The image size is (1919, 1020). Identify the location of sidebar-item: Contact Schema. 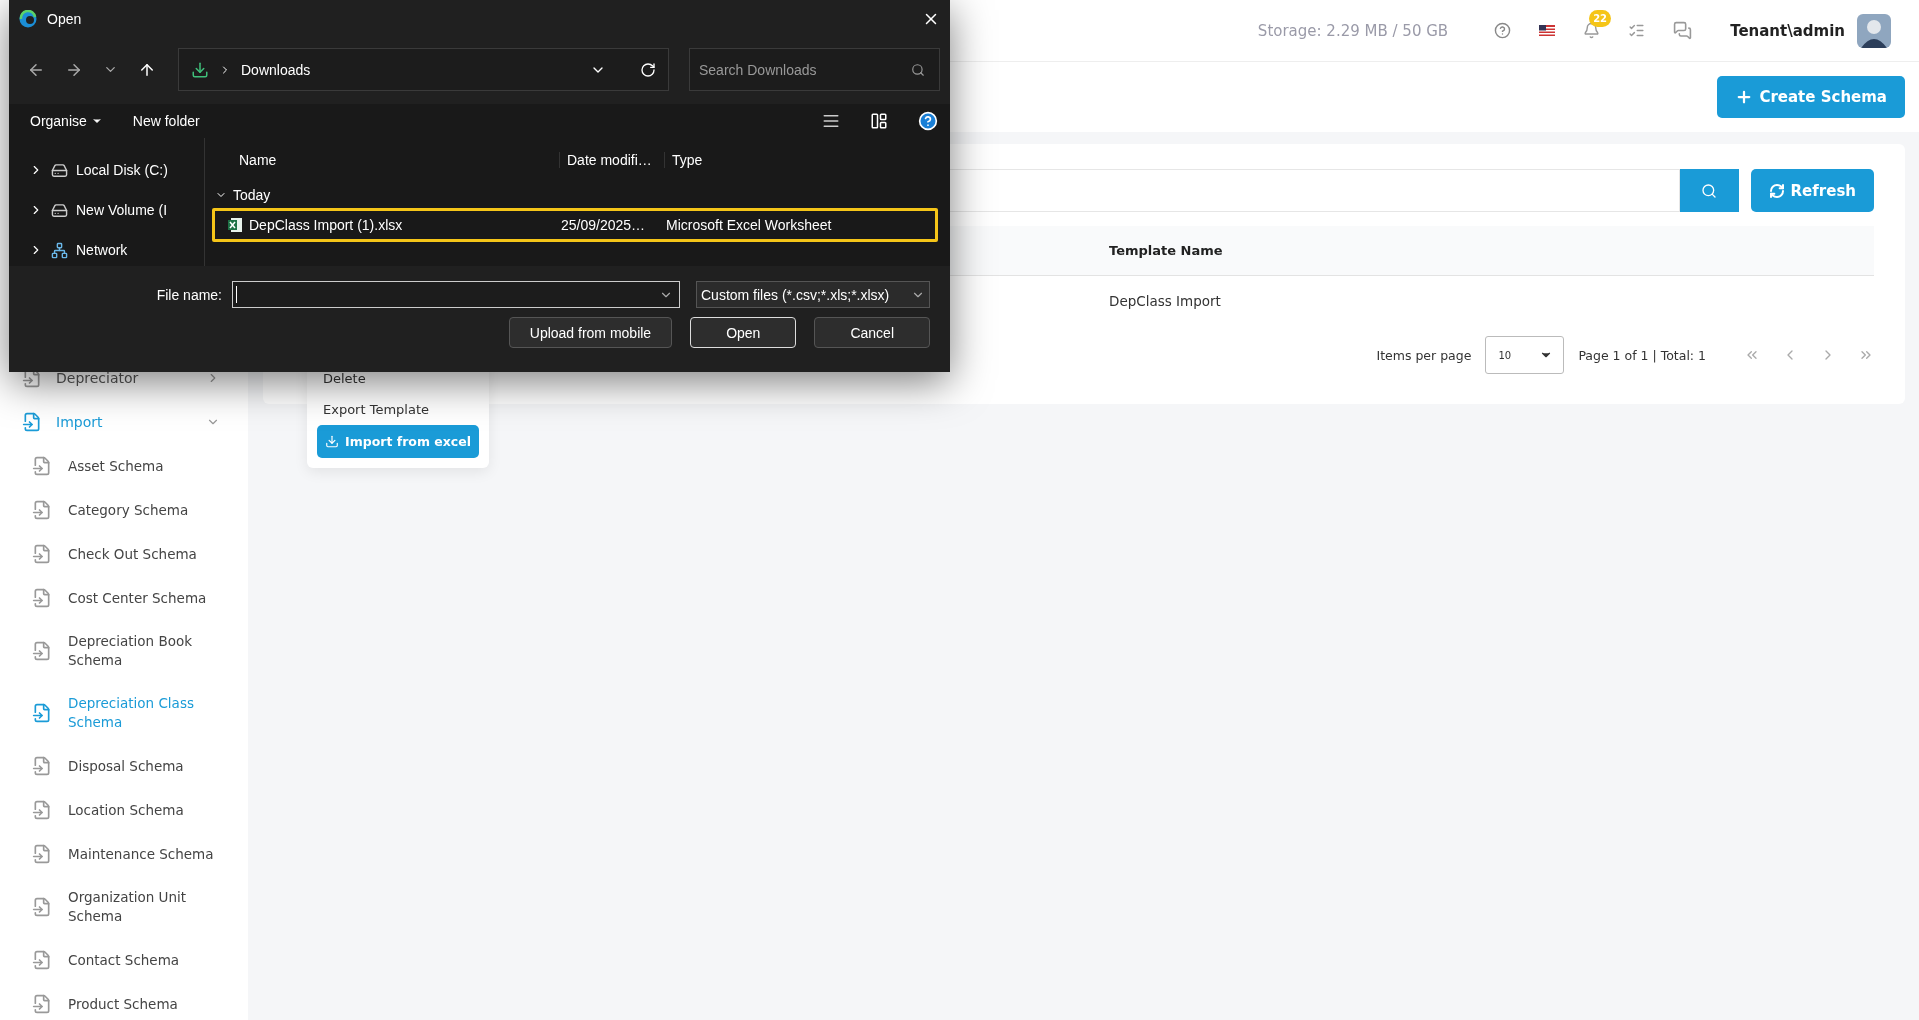
(124, 960).